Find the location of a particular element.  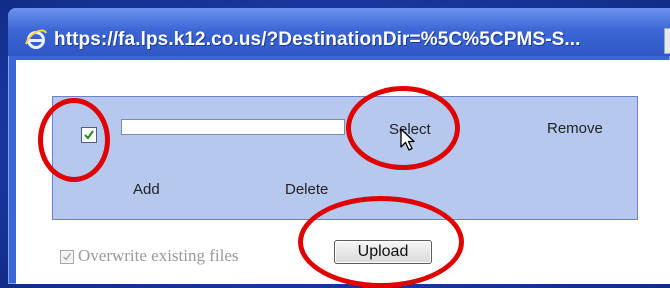

internet-explorer-icon is located at coordinates (36, 39).